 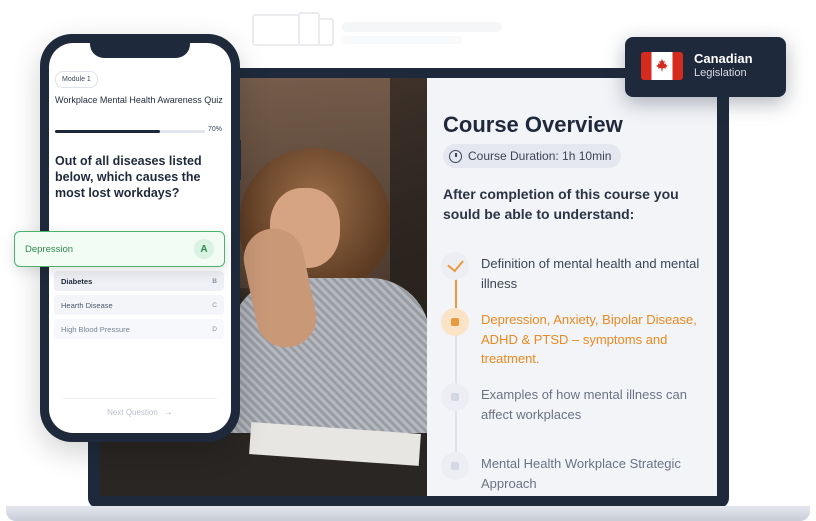 I want to click on step-active-marker, so click(x=455, y=322).